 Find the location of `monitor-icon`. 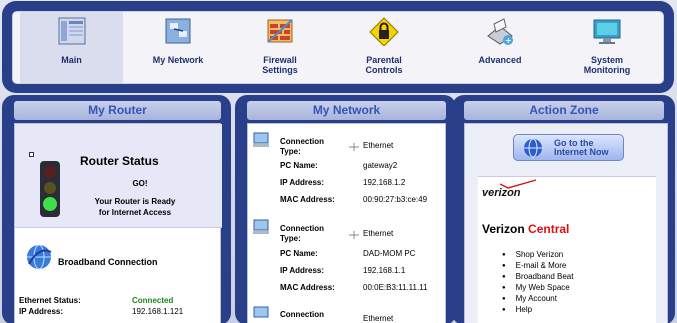

monitor-icon is located at coordinates (607, 31).